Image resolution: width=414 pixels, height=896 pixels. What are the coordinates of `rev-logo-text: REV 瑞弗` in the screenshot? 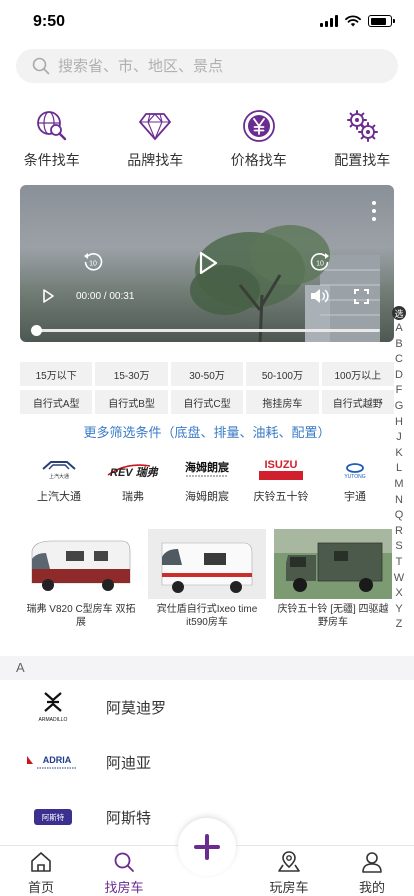 It's located at (134, 472).